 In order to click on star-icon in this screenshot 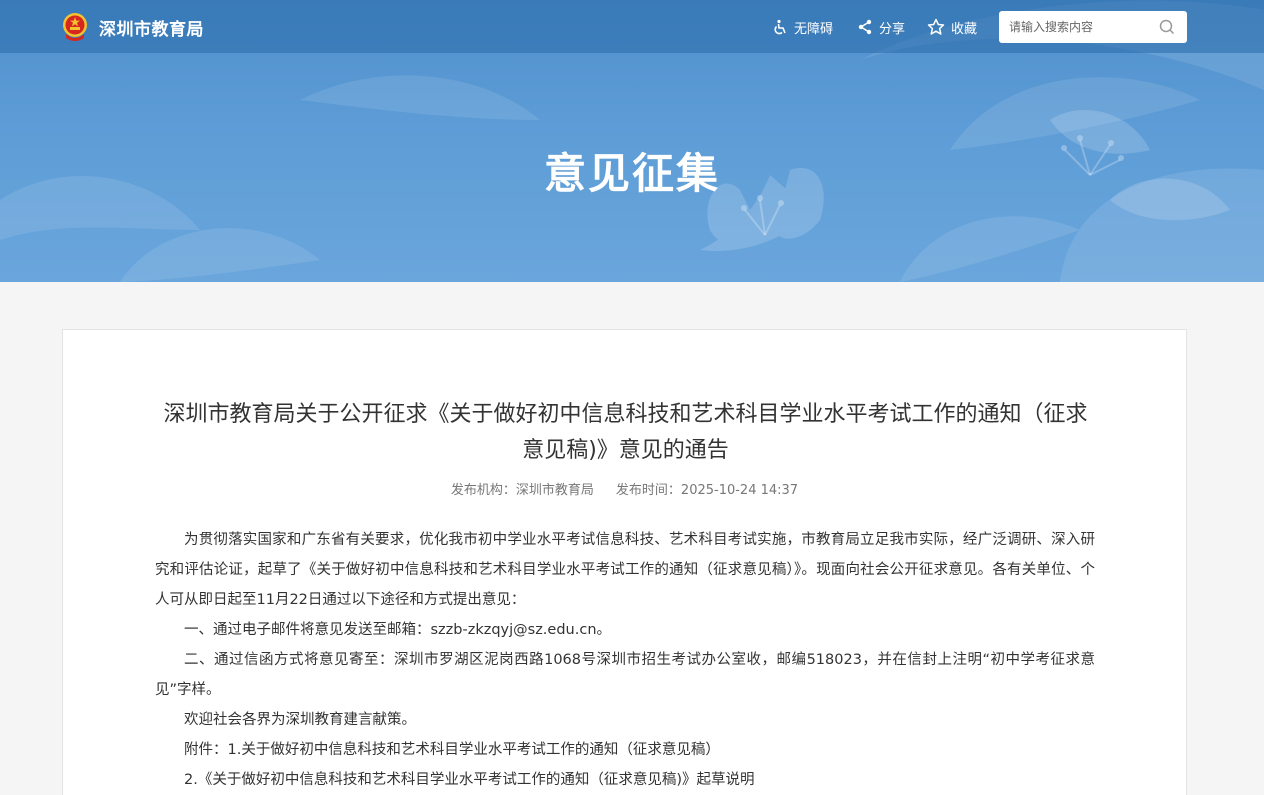, I will do `click(936, 26)`.